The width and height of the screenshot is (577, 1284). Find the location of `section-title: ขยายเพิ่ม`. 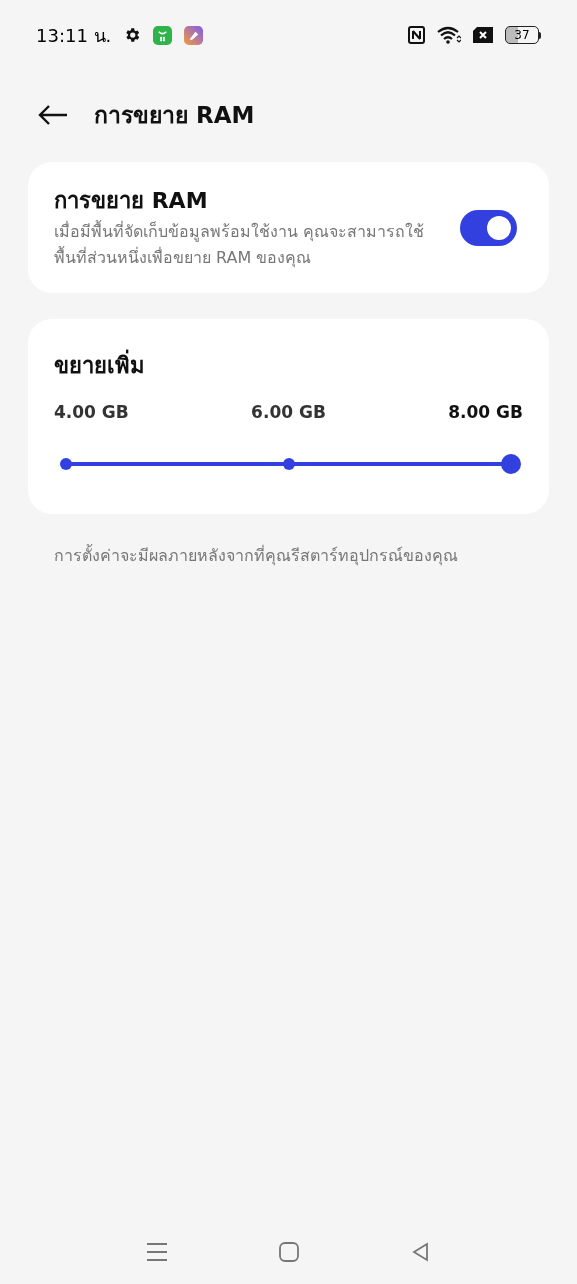

section-title: ขยายเพิ่ม is located at coordinates (288, 365).